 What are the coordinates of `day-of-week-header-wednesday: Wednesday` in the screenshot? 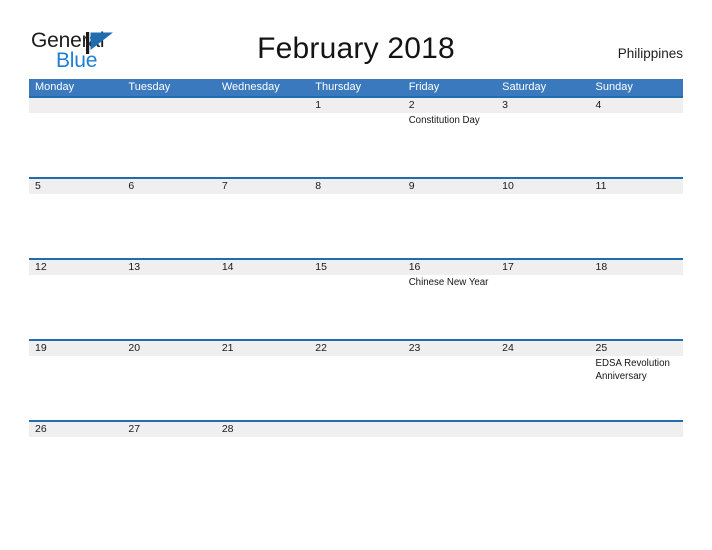 It's located at (250, 87).